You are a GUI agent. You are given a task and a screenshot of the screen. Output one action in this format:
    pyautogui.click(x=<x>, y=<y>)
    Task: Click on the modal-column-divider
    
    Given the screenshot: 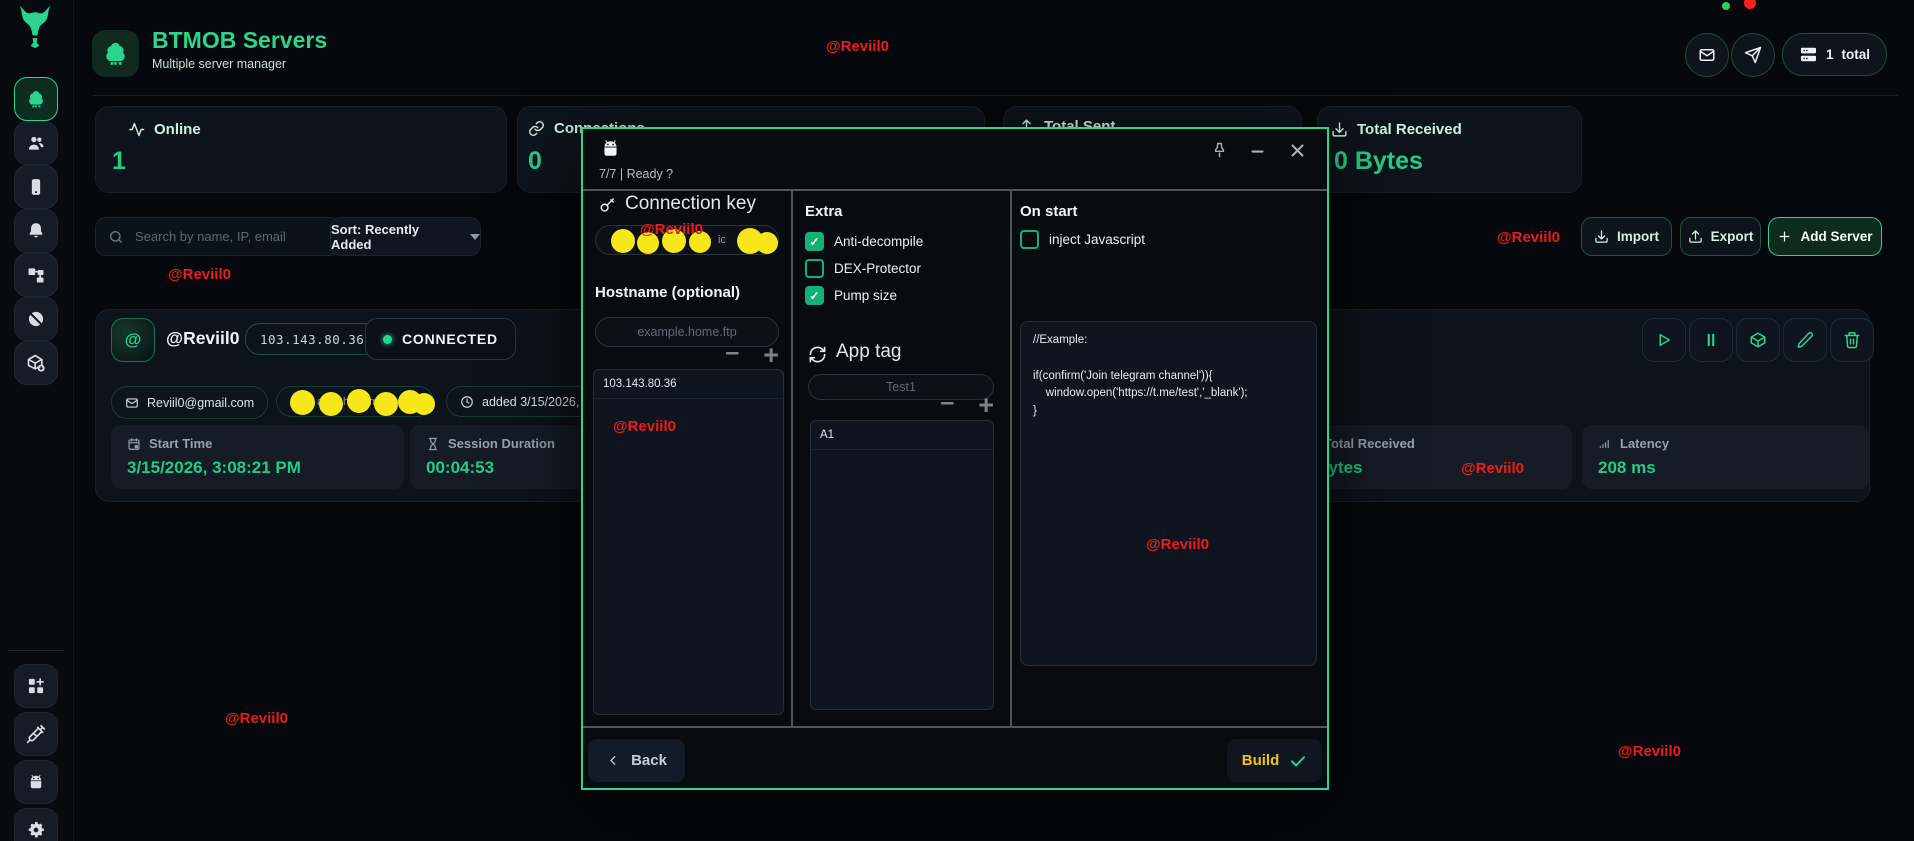 What is the action you would take?
    pyautogui.click(x=1011, y=458)
    